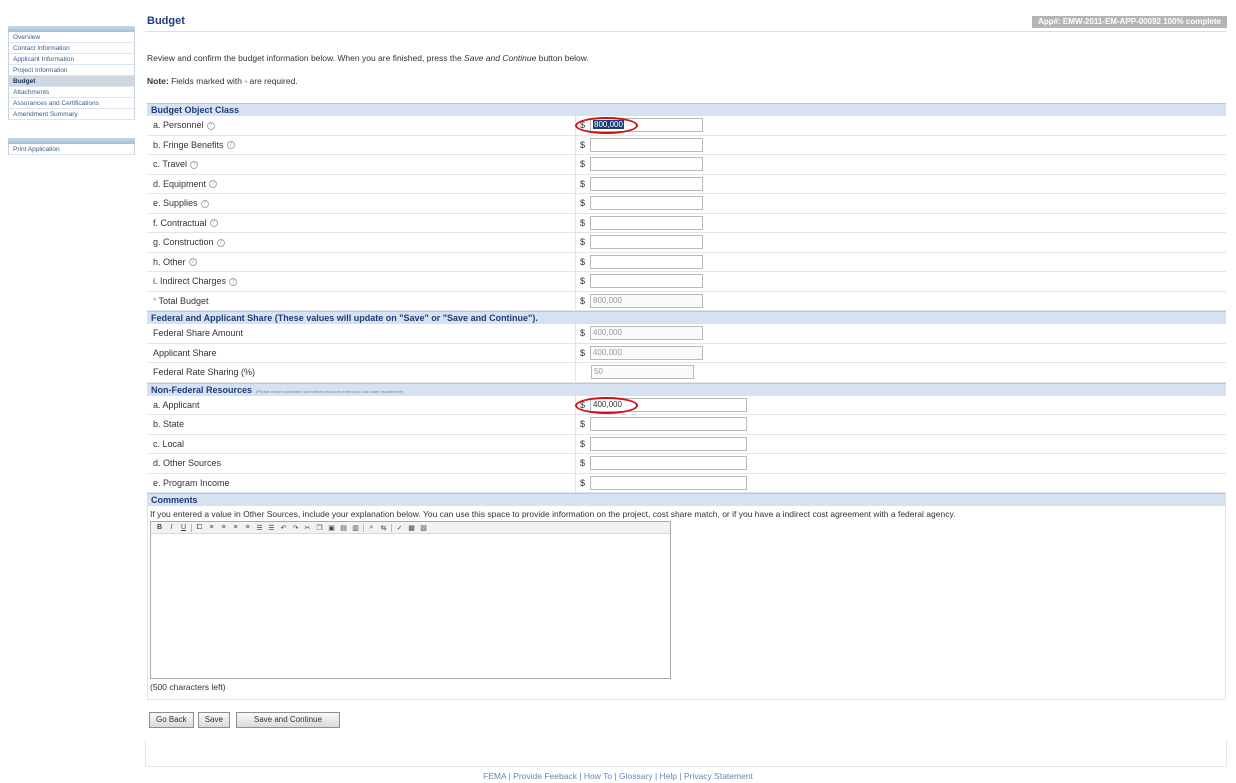 This screenshot has height=783, width=1236. What do you see at coordinates (71, 81) in the screenshot?
I see `sidebar-item-budget: Budget` at bounding box center [71, 81].